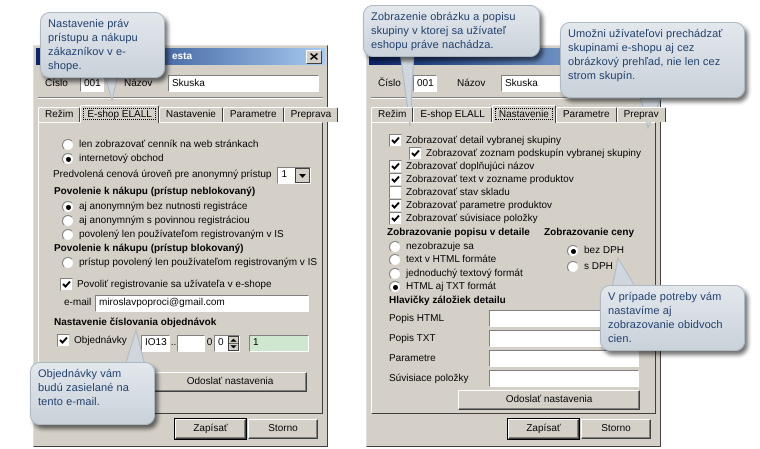 Image resolution: width=760 pixels, height=449 pixels. I want to click on section-heading: Zobrazovanie ceny, so click(589, 233).